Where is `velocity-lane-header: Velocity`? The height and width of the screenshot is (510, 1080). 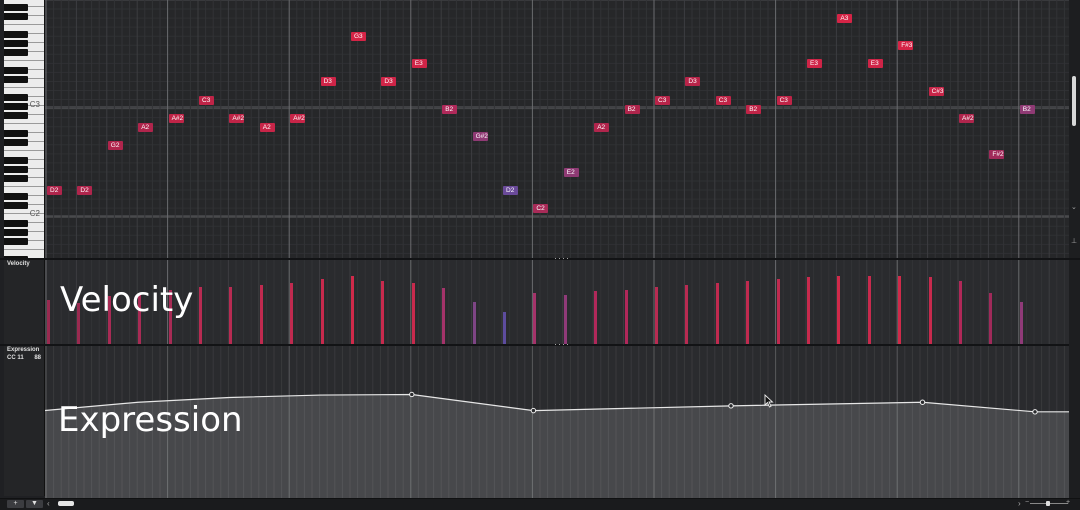 velocity-lane-header: Velocity is located at coordinates (24, 302).